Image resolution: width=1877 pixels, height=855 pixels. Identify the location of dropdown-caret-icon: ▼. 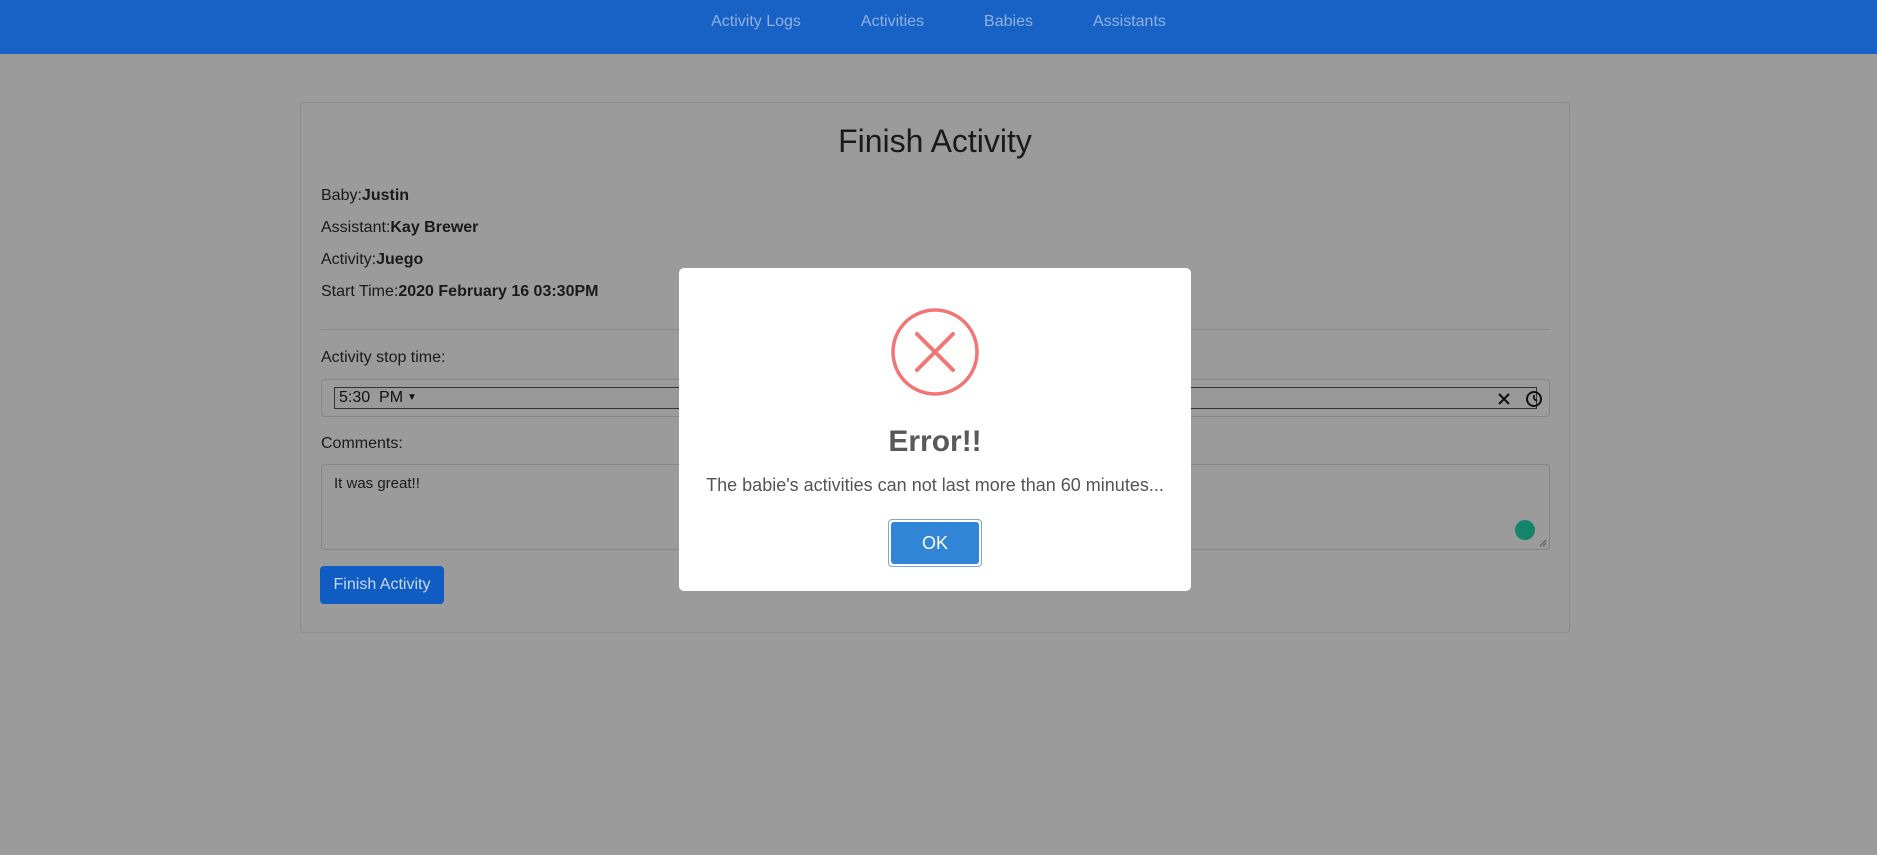
(412, 397).